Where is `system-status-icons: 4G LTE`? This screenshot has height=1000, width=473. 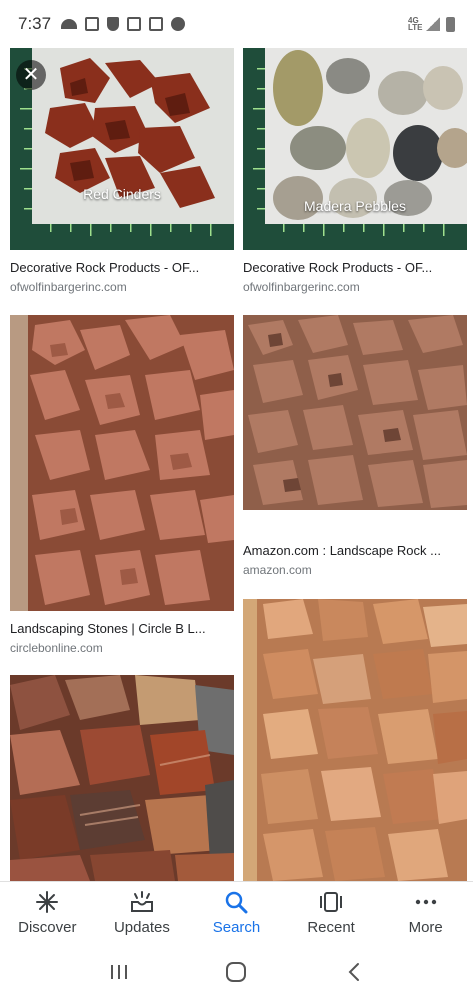
system-status-icons: 4G LTE is located at coordinates (431, 24).